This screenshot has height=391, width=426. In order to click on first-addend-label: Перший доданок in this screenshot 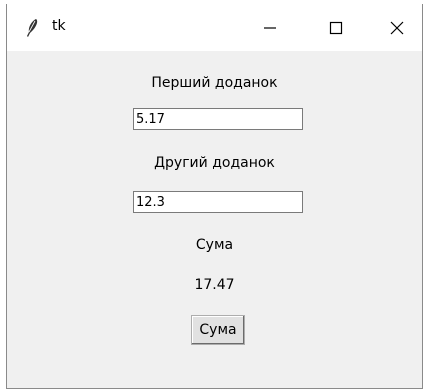, I will do `click(214, 83)`.